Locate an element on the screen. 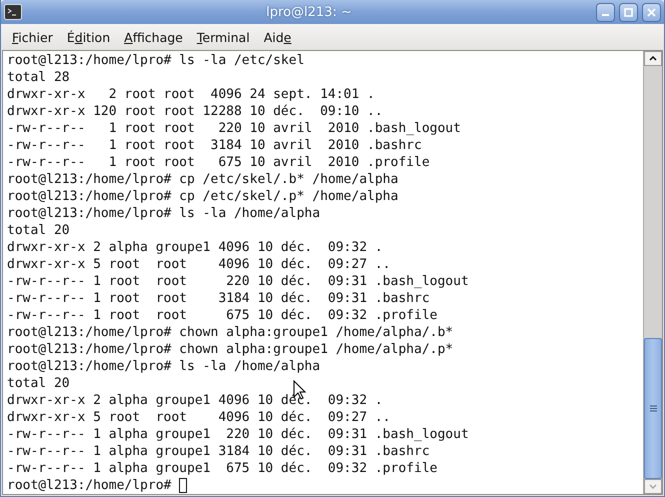 This screenshot has height=497, width=665. scrollbar is located at coordinates (652, 272).